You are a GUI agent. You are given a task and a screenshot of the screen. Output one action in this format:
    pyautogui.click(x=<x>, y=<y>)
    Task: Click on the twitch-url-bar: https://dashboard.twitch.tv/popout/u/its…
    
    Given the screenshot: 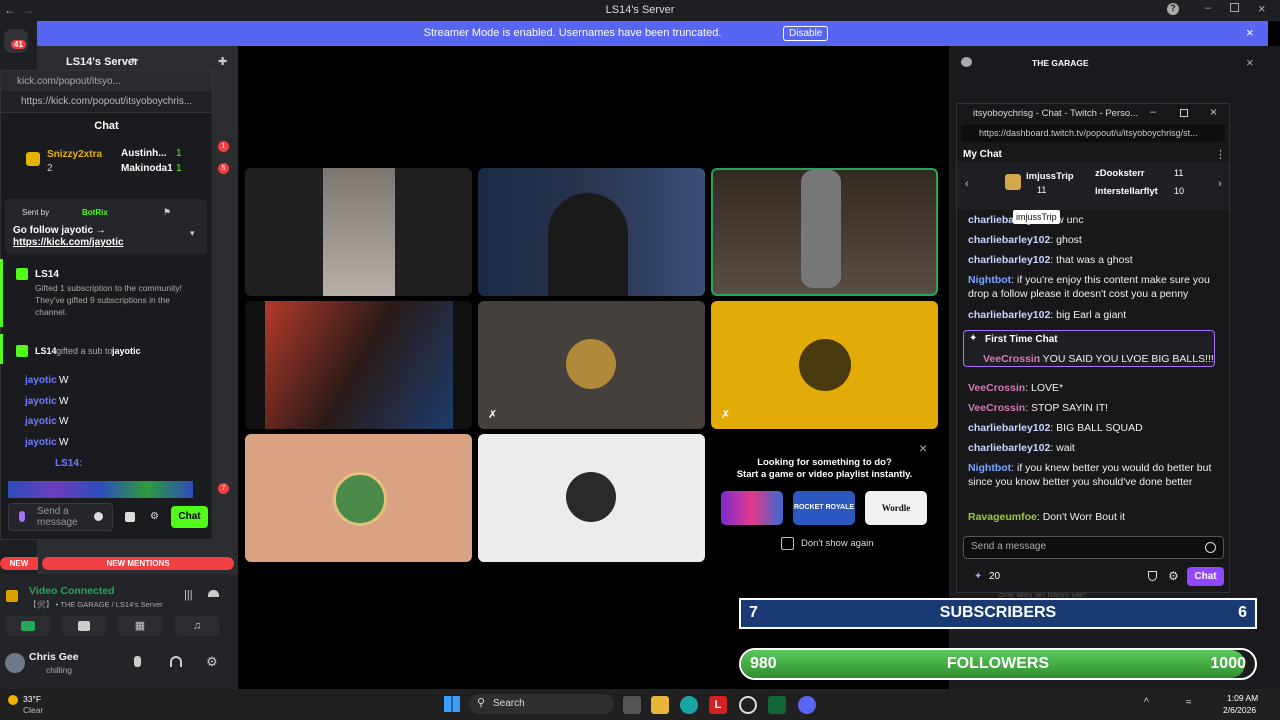 What is the action you would take?
    pyautogui.click(x=1093, y=133)
    